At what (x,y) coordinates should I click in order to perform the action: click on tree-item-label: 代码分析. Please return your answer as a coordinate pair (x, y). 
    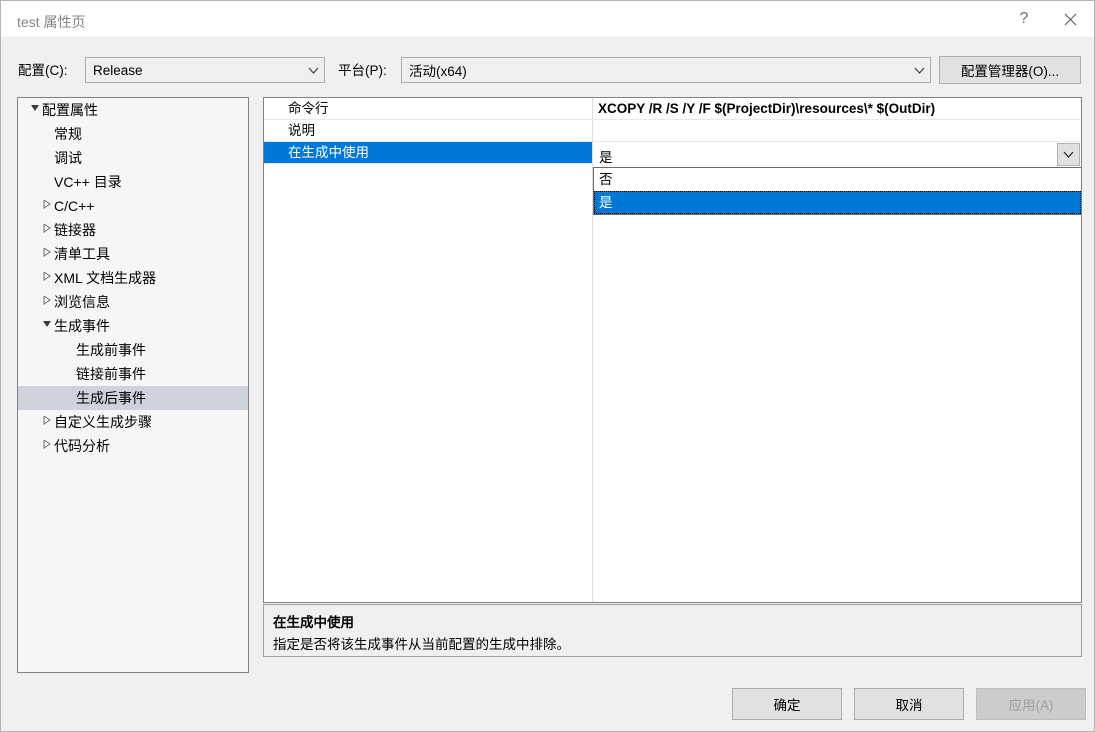
    Looking at the image, I should click on (82, 446).